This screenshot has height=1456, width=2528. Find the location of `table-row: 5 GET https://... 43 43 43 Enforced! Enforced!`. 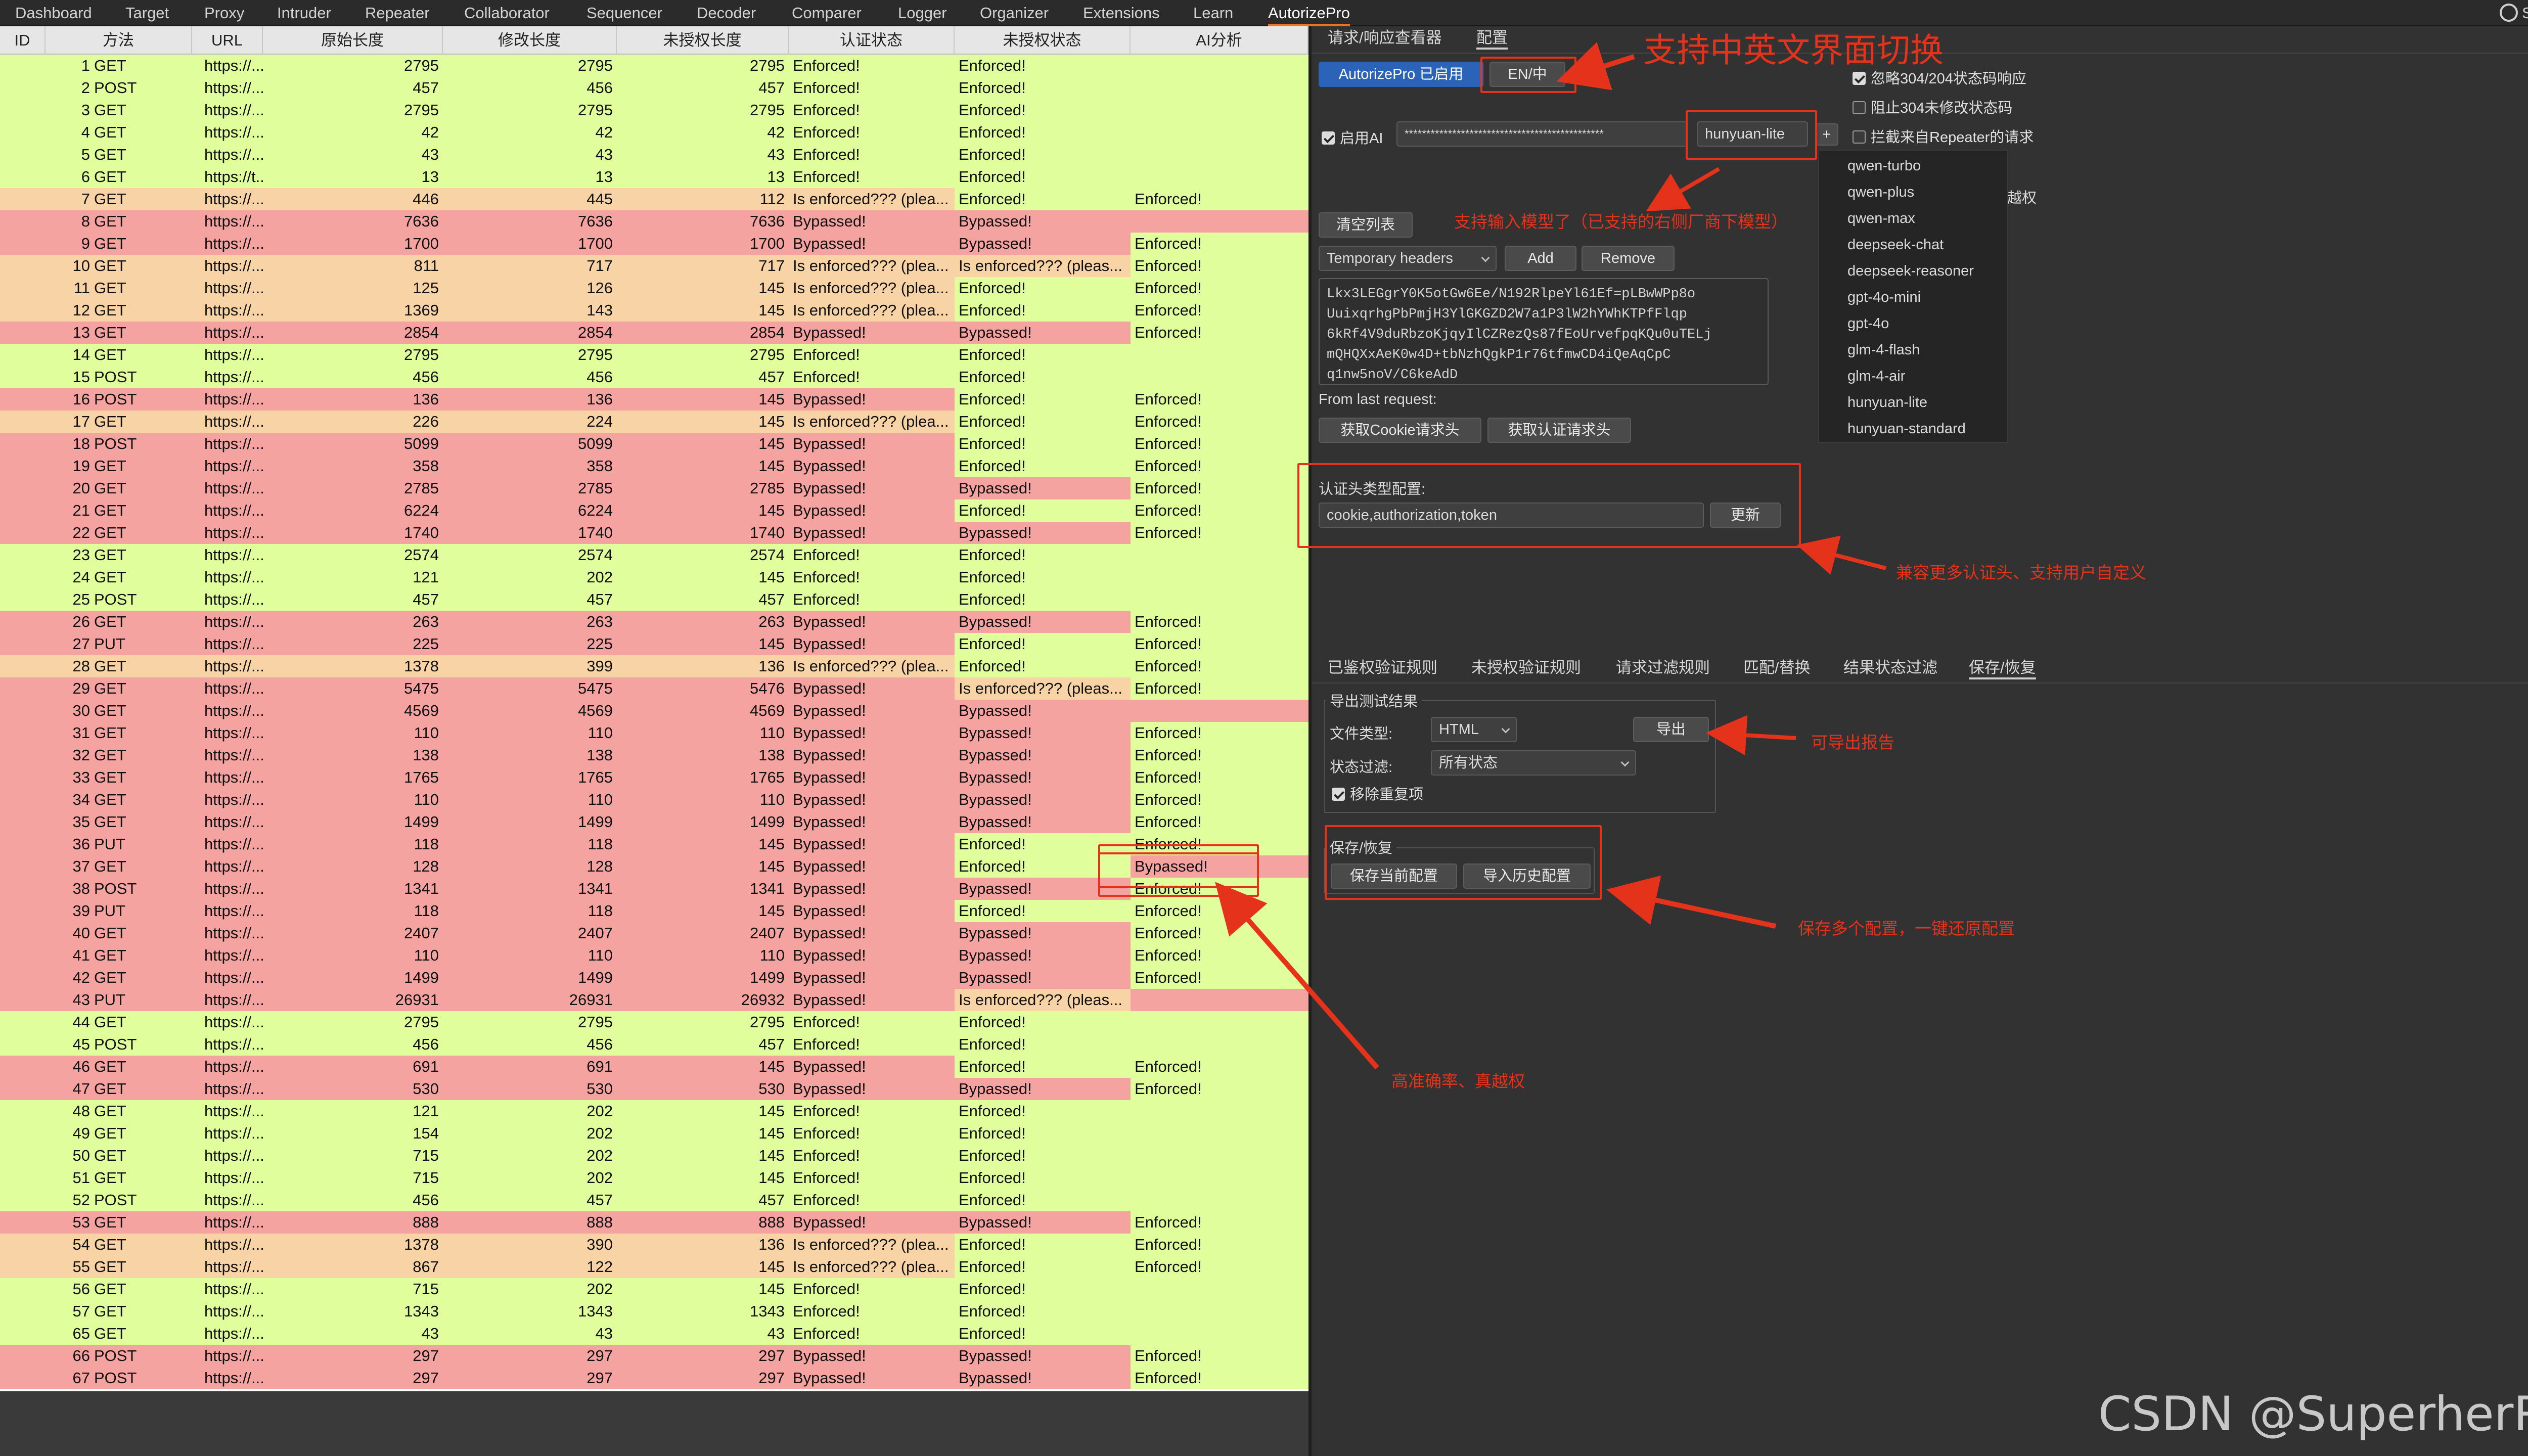

table-row: 5 GET https://... 43 43 43 Enforced! Enforced! is located at coordinates (654, 155).